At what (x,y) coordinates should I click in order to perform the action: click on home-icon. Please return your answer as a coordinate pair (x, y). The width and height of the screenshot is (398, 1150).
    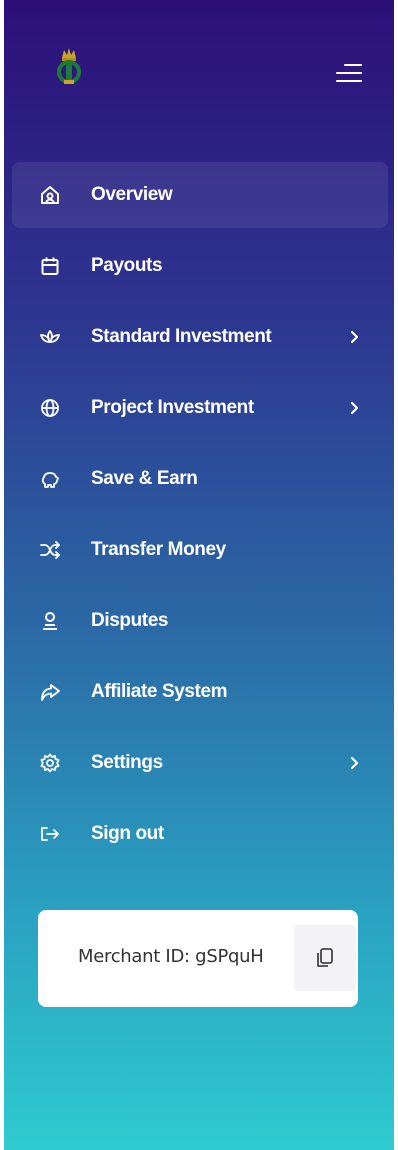
    Looking at the image, I should click on (50, 195).